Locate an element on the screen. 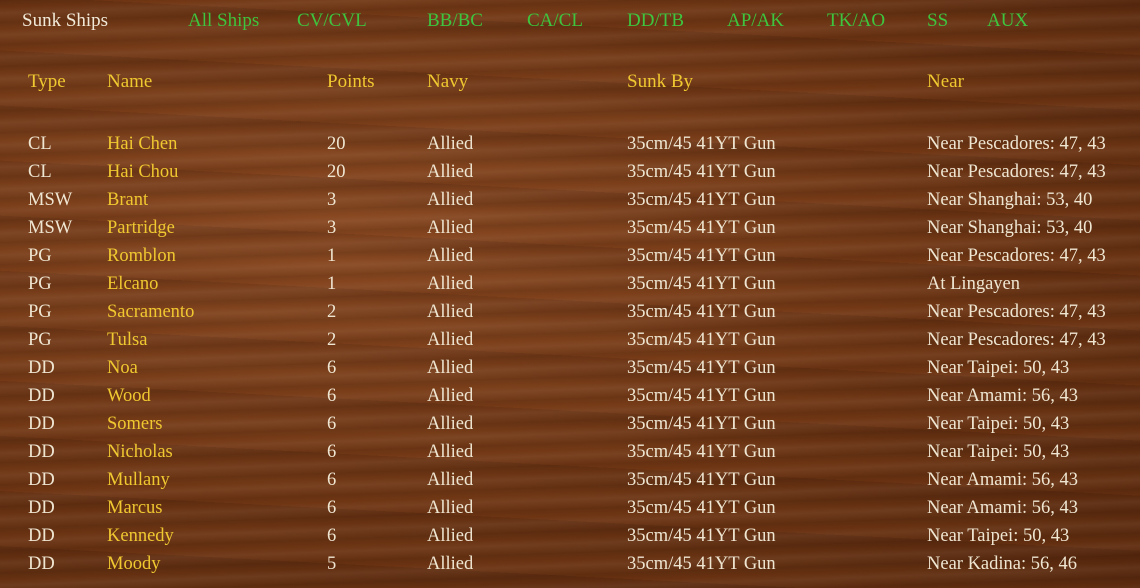 This screenshot has width=1140, height=588. tab-dd-tb: DD/TB is located at coordinates (655, 21).